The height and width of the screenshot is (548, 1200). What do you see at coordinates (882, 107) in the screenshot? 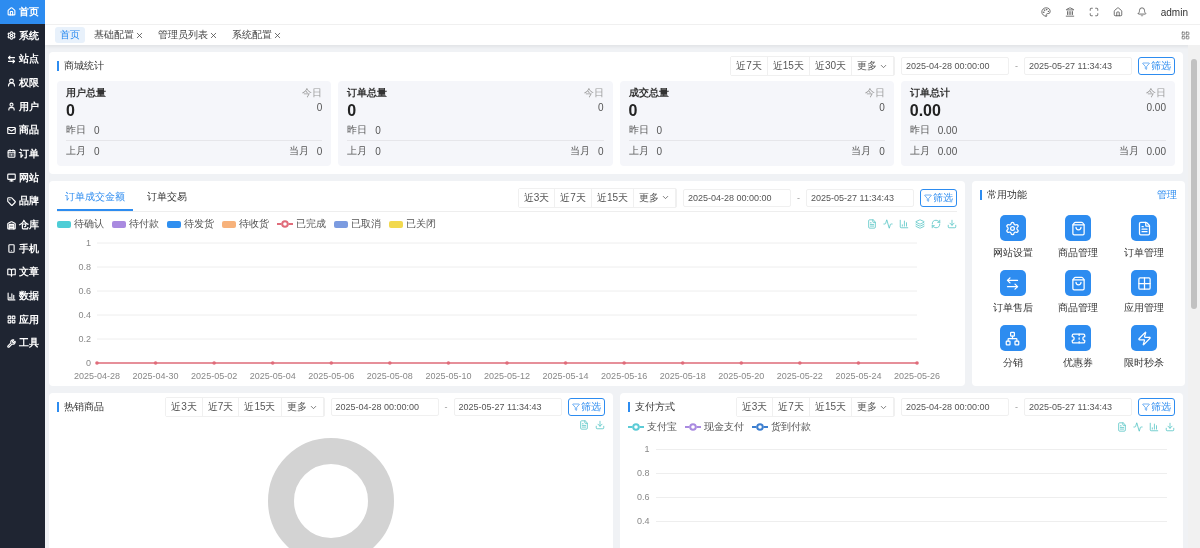
I see `today-value: 0` at bounding box center [882, 107].